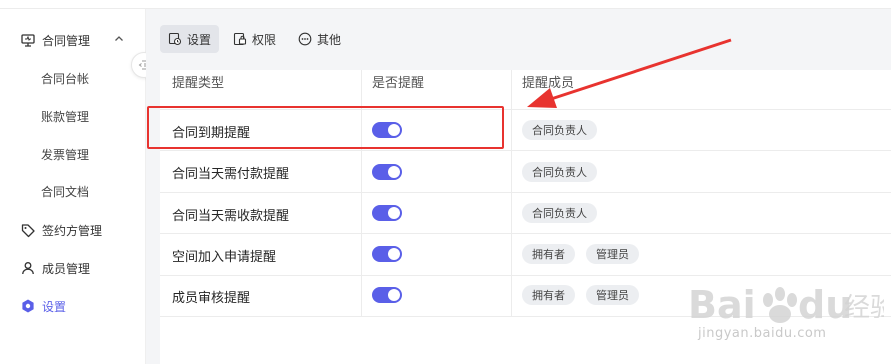  I want to click on sidebar-item-label: 设置, so click(54, 306).